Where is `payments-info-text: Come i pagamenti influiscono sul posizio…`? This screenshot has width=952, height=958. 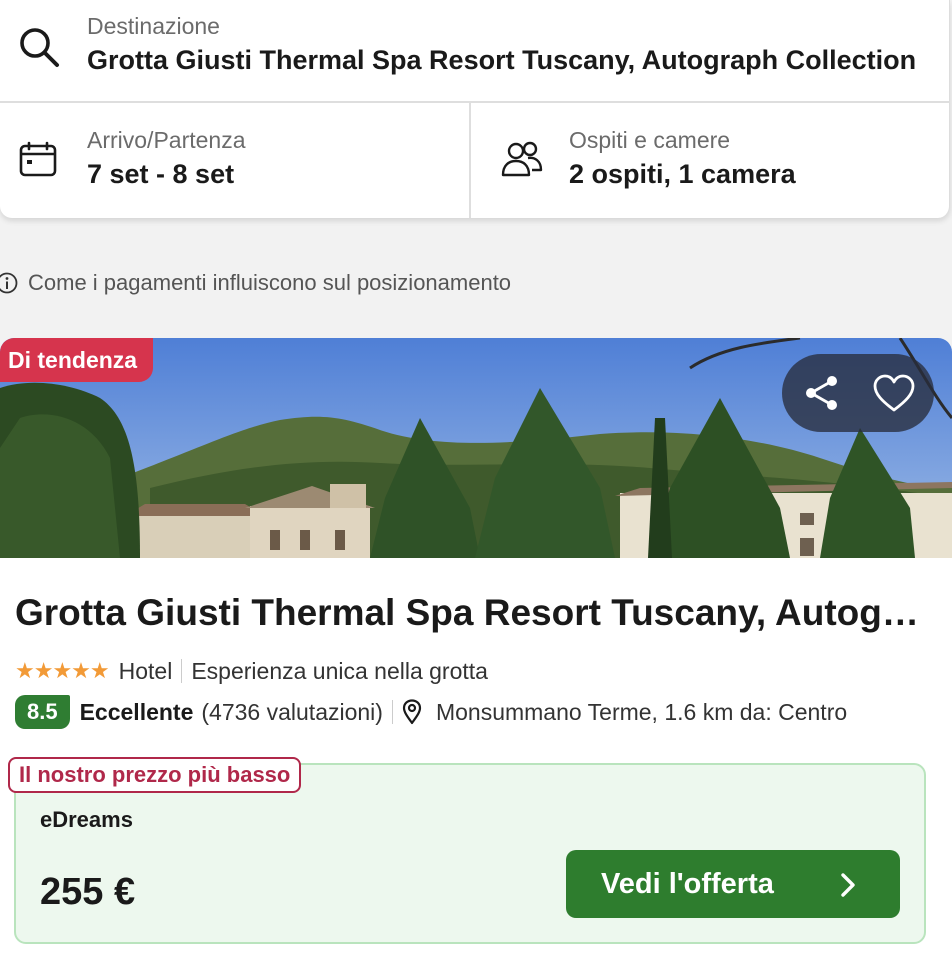
payments-info-text: Come i pagamenti influiscono sul posizio… is located at coordinates (270, 282).